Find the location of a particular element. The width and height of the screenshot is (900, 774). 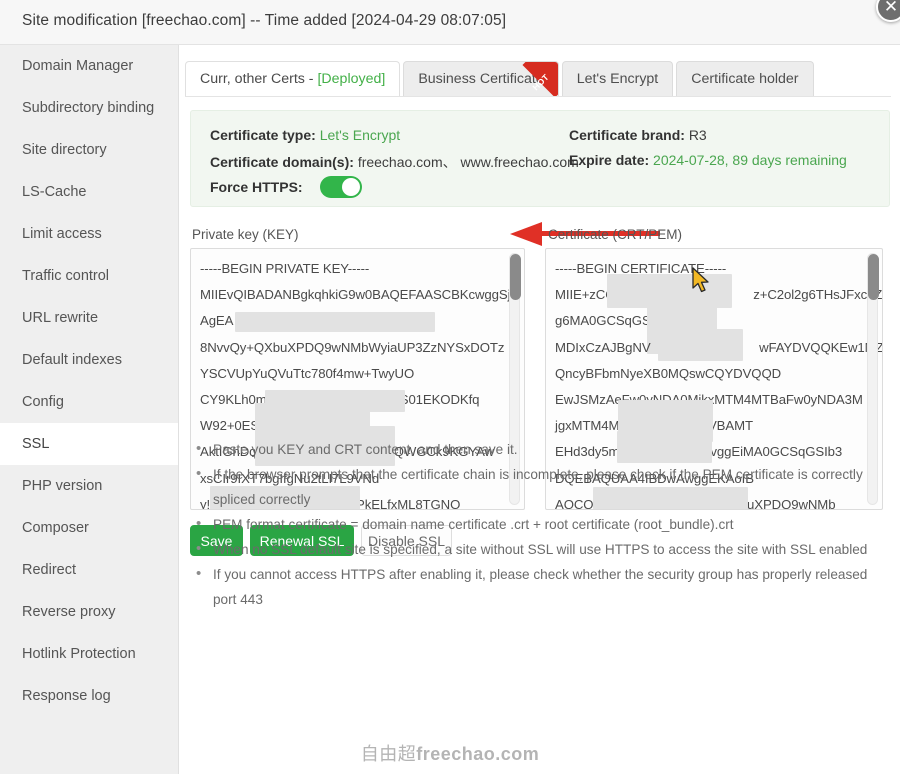

cert-line-suffix: VBAMT is located at coordinates (730, 426).